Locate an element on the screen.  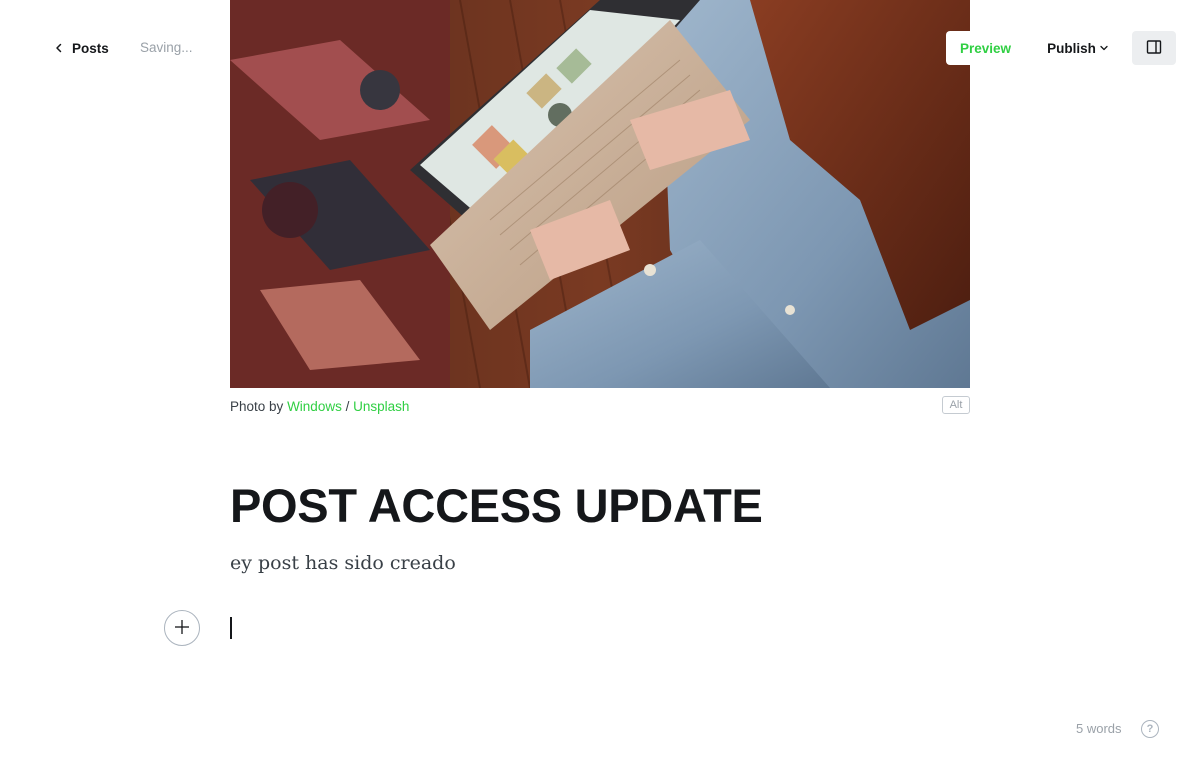
preview-button-label: Preview is located at coordinates (985, 48).